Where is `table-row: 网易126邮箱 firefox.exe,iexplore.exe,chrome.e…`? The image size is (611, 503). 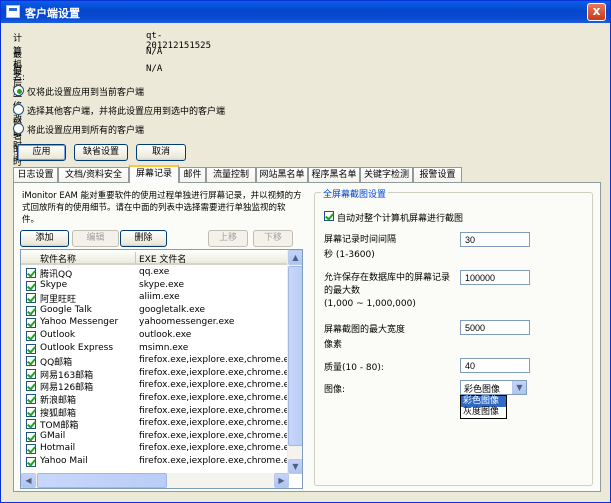
table-row: 网易126邮箱 firefox.exe,iexplore.exe,chrome.e… is located at coordinates (155, 386).